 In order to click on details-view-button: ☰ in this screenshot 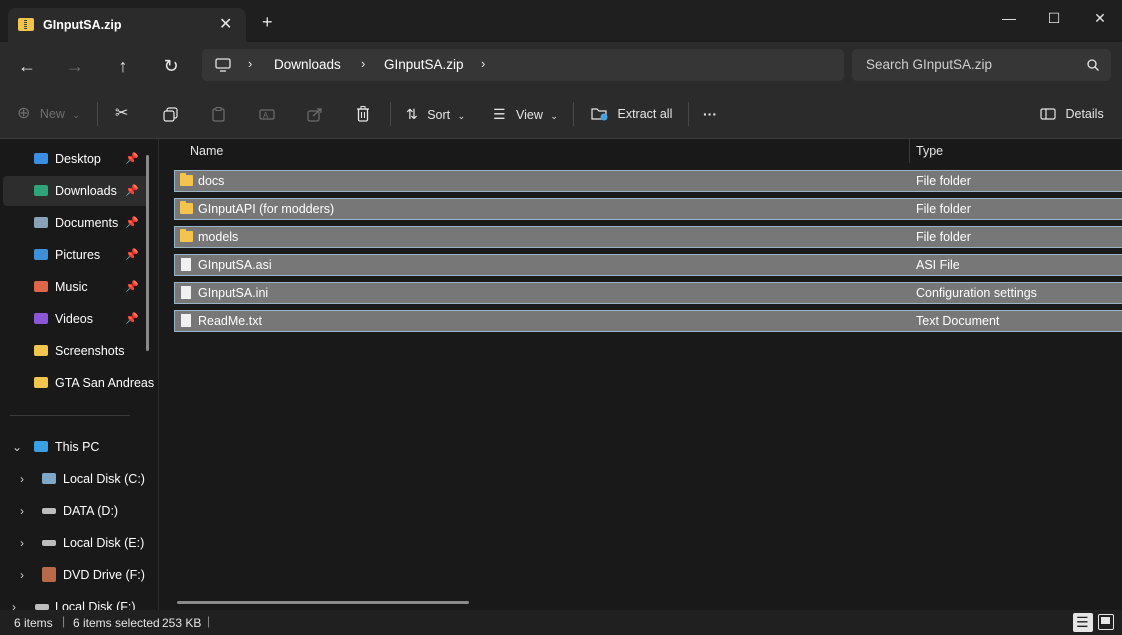, I will do `click(1083, 622)`.